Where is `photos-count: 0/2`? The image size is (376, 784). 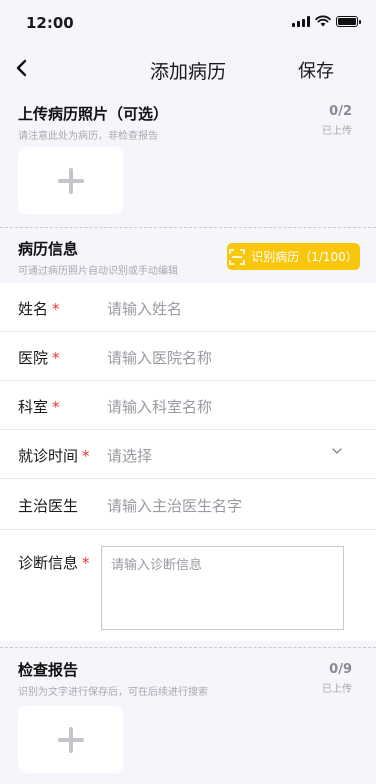 photos-count: 0/2 is located at coordinates (340, 111).